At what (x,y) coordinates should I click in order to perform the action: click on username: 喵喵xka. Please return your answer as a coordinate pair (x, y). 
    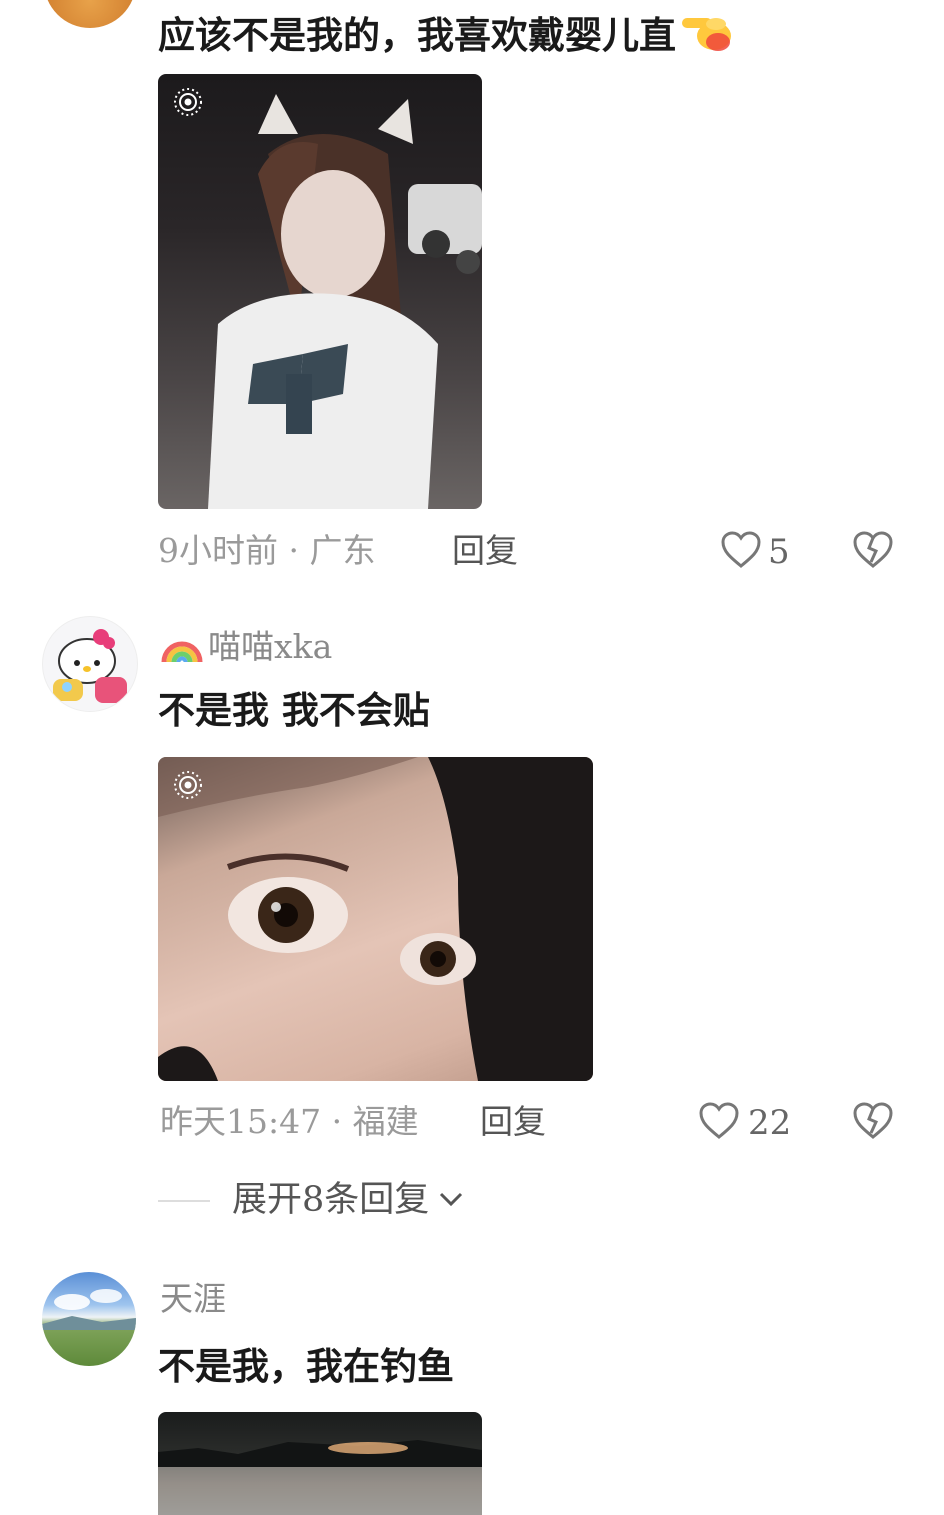
    Looking at the image, I should click on (270, 646).